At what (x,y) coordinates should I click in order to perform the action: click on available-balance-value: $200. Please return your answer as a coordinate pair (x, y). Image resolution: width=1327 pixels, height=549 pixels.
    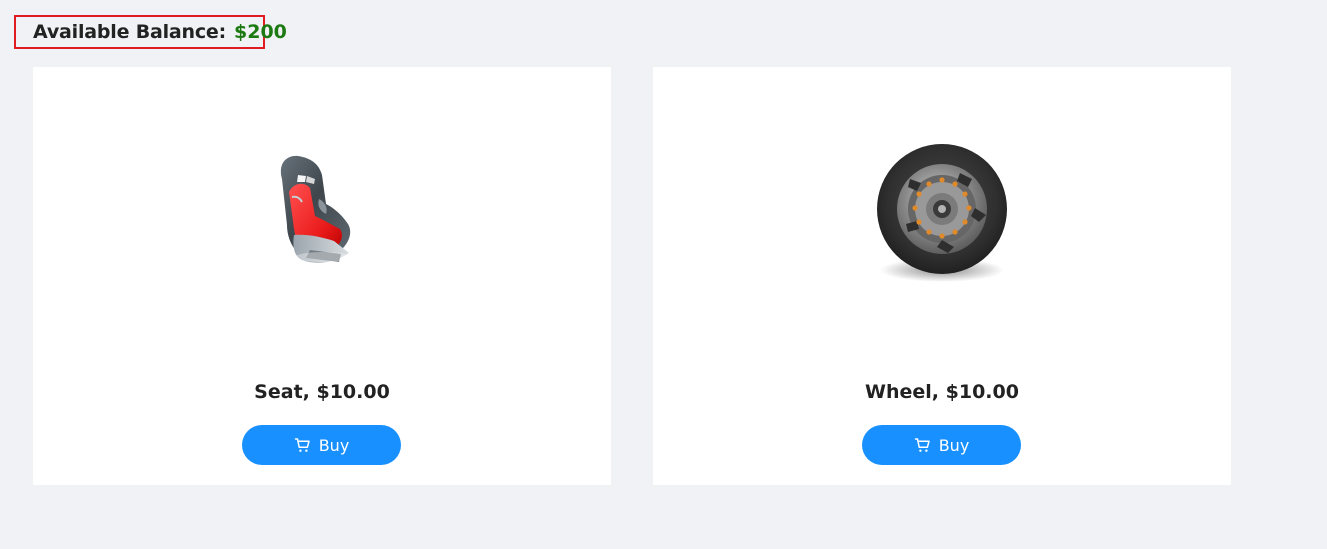
    Looking at the image, I should click on (260, 32).